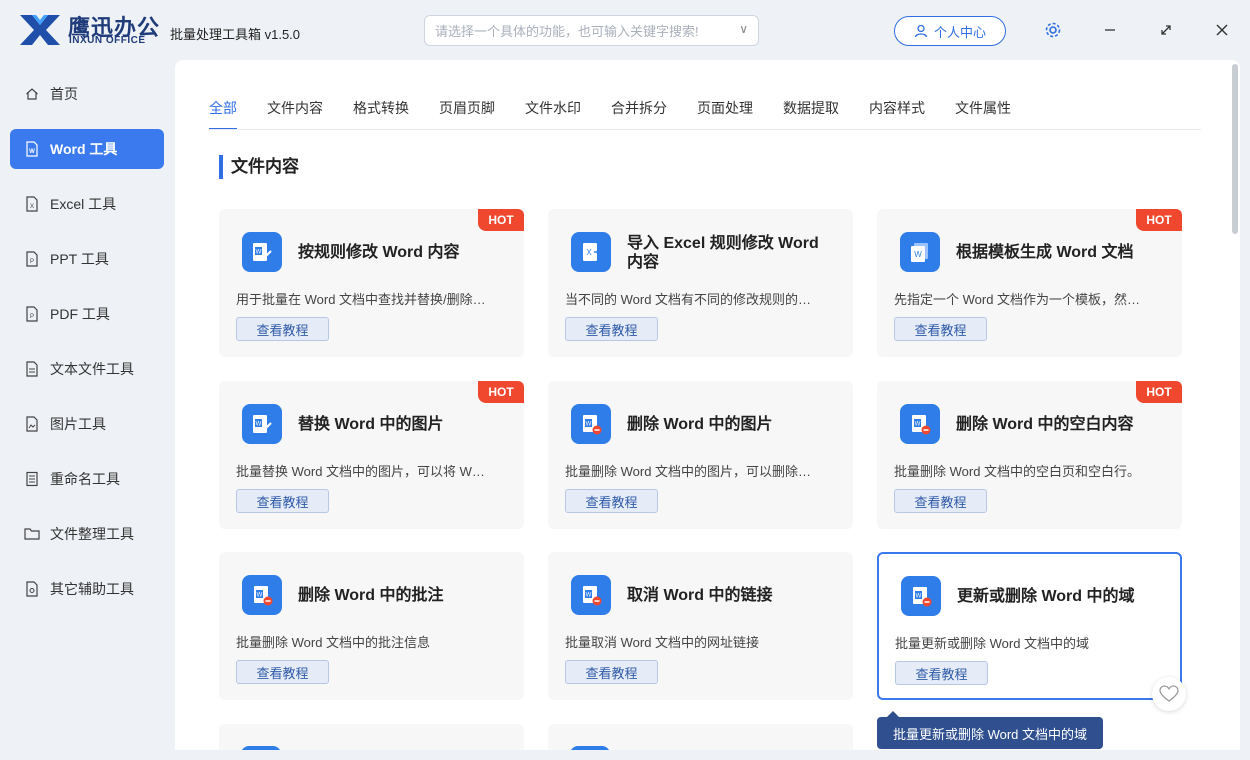 The image size is (1250, 760). Describe the element at coordinates (950, 31) in the screenshot. I see `user-center-button: 个人中心` at that location.